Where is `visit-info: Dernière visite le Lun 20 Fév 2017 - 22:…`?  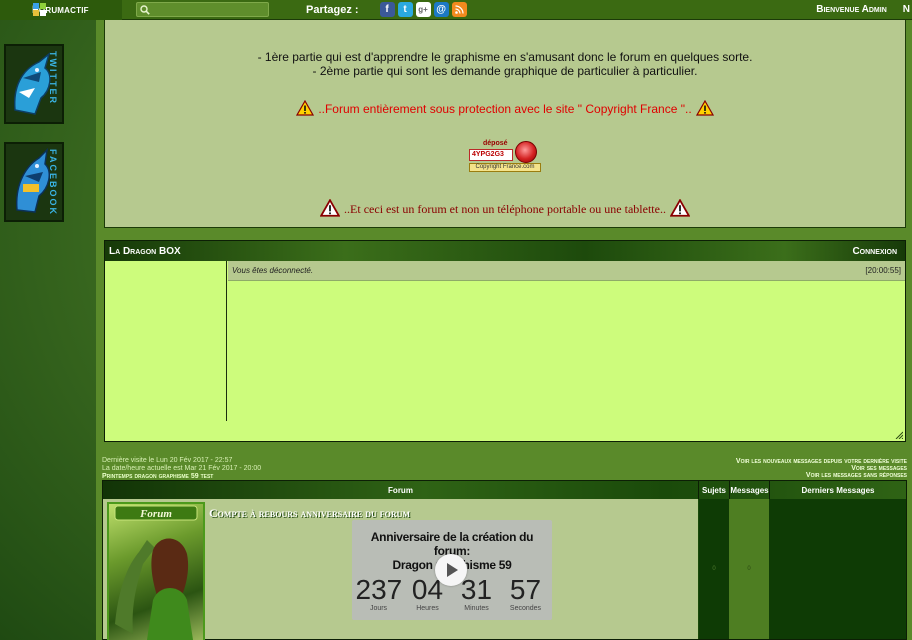
visit-info: Dernière visite le Lun 20 Fév 2017 - 22:… is located at coordinates (181, 469).